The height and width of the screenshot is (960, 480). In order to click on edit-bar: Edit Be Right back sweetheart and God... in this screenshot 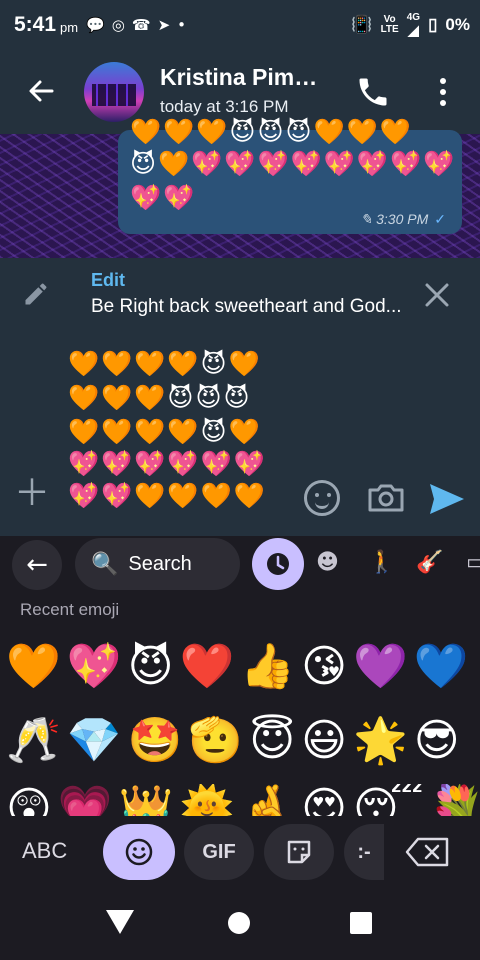, I will do `click(240, 294)`.